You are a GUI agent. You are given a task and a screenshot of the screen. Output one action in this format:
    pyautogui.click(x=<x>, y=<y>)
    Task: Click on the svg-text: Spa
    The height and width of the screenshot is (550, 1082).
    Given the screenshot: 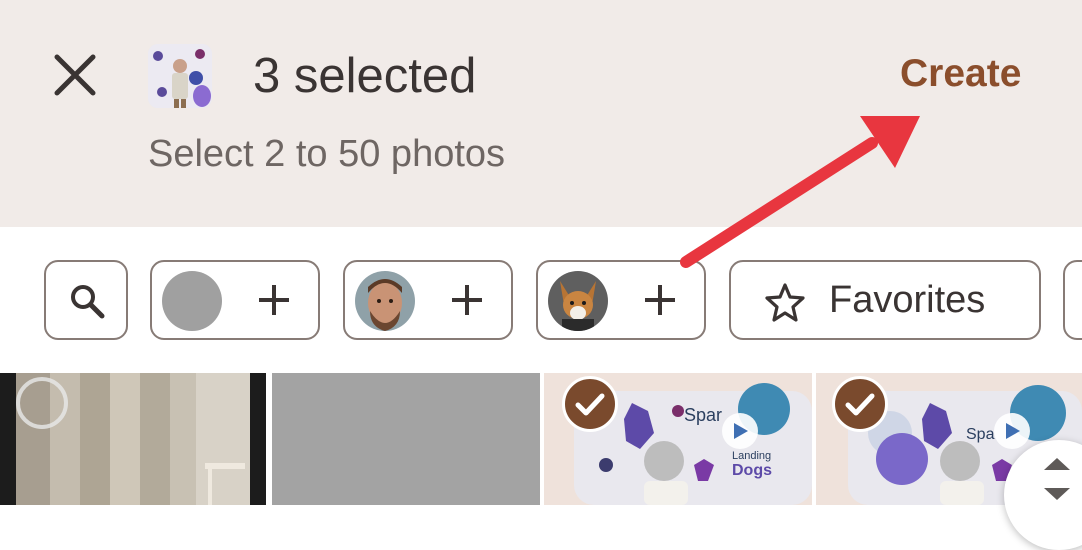 What is the action you would take?
    pyautogui.click(x=980, y=434)
    